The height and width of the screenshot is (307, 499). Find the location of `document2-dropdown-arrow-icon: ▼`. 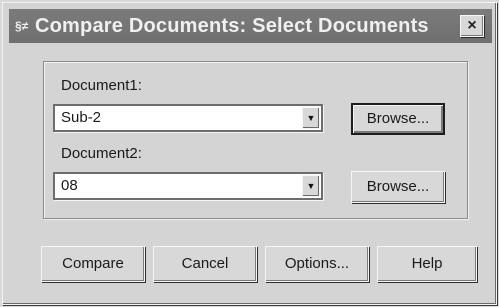

document2-dropdown-arrow-icon: ▼ is located at coordinates (311, 186).